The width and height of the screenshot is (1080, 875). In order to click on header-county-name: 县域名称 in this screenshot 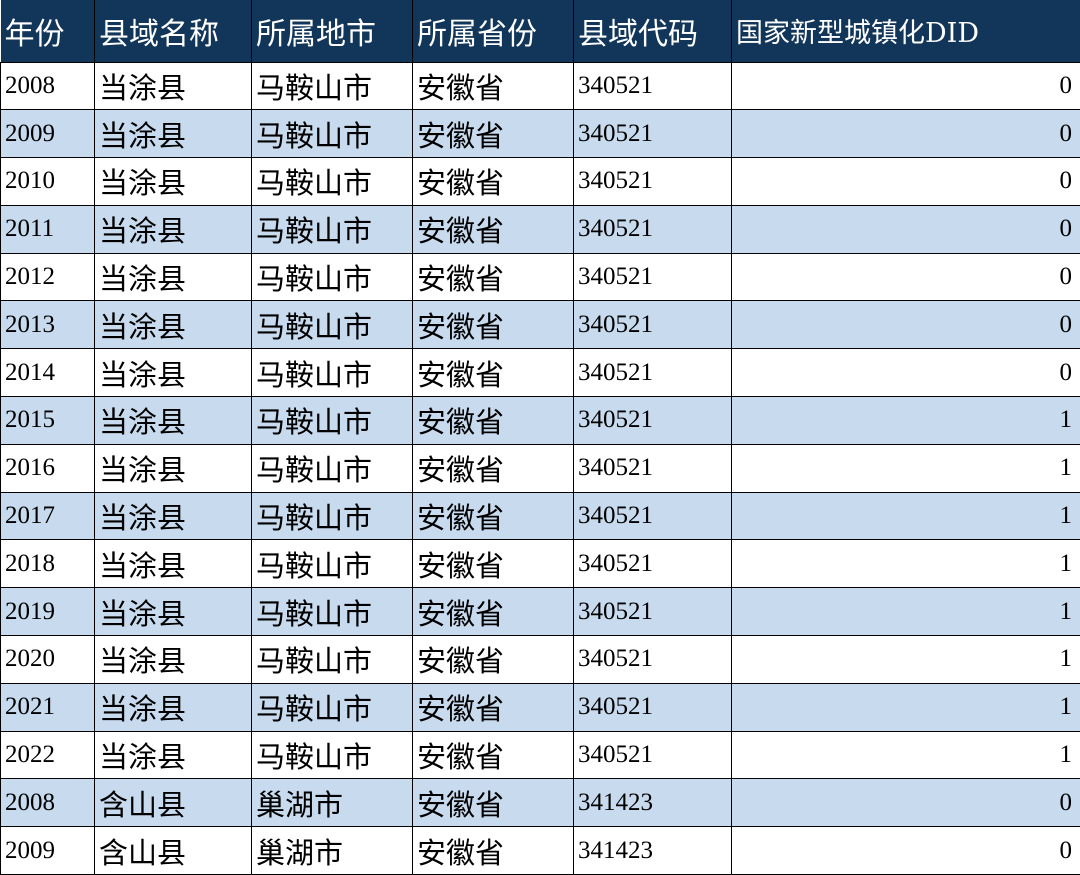, I will do `click(173, 31)`.